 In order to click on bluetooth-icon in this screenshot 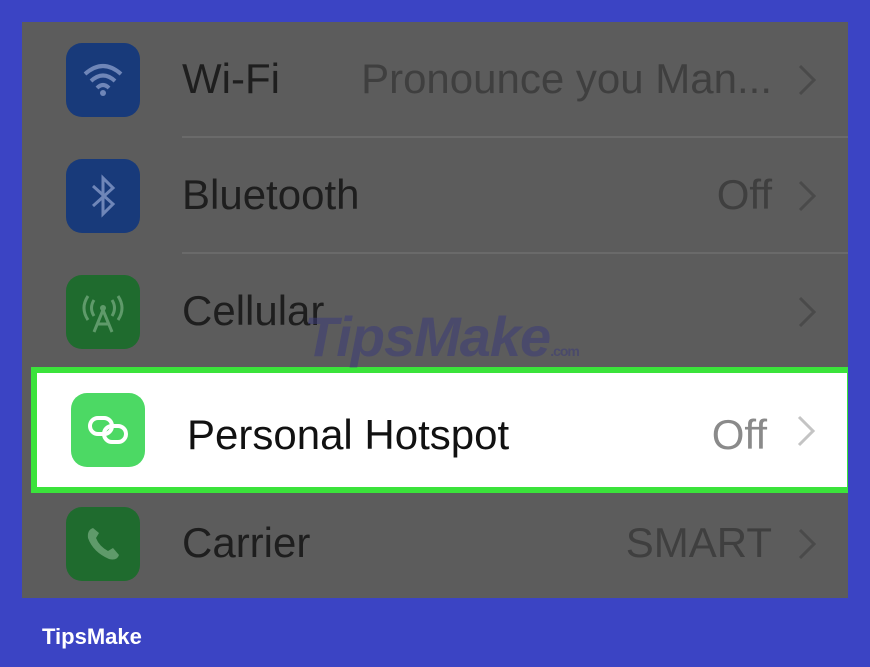, I will do `click(103, 196)`.